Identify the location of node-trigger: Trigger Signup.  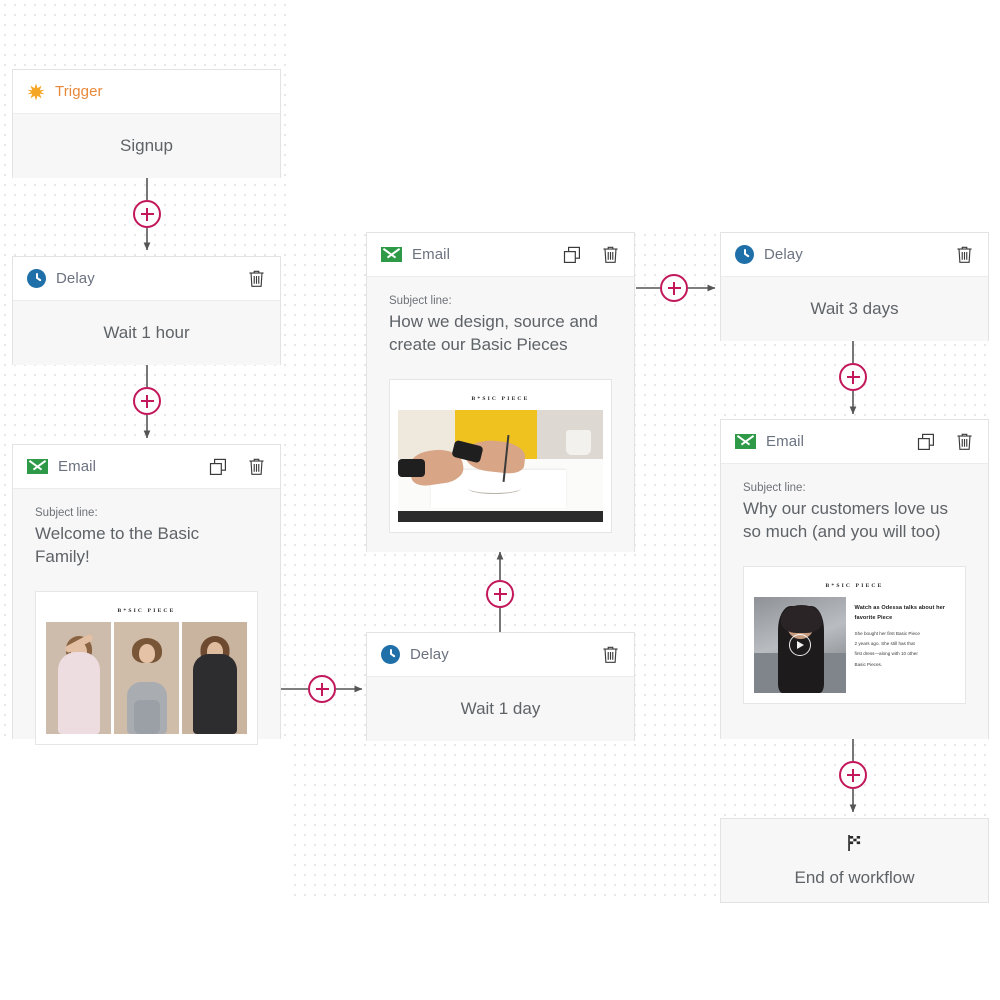
(146, 123).